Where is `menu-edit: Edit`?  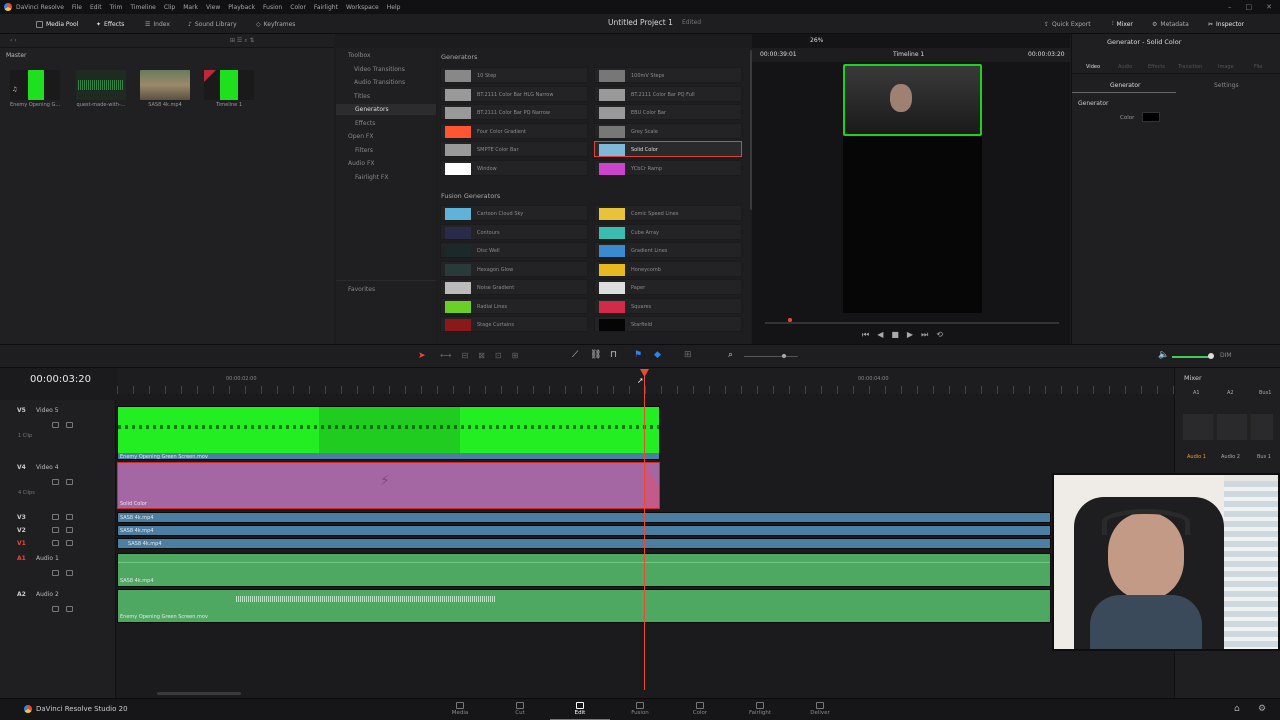 menu-edit: Edit is located at coordinates (96, 7).